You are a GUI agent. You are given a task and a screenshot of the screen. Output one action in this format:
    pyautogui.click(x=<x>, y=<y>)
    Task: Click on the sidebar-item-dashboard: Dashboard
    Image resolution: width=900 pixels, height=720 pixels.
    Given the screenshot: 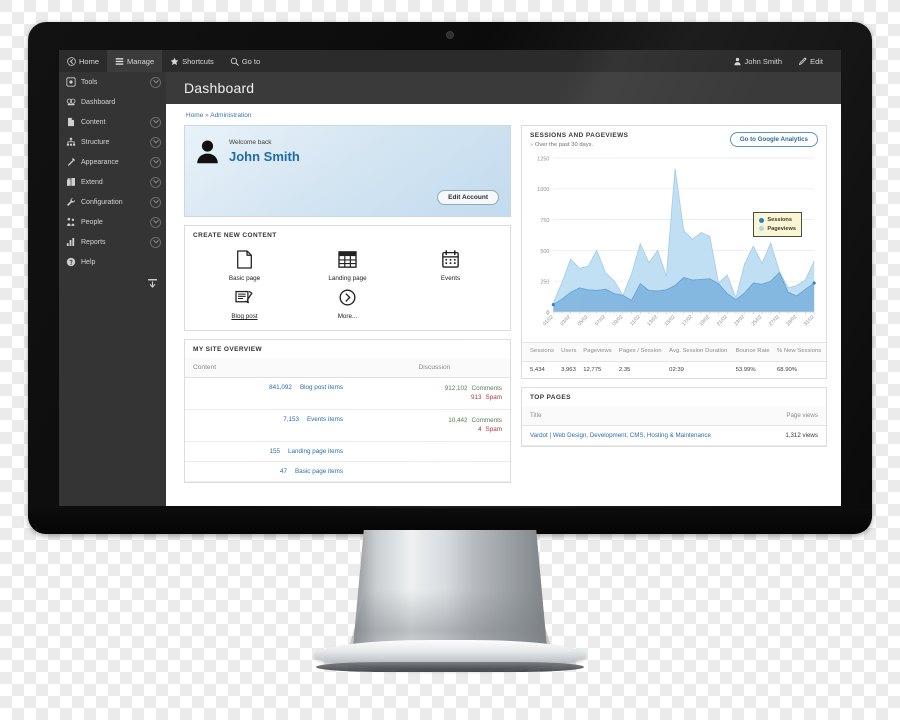 What is the action you would take?
    pyautogui.click(x=112, y=102)
    